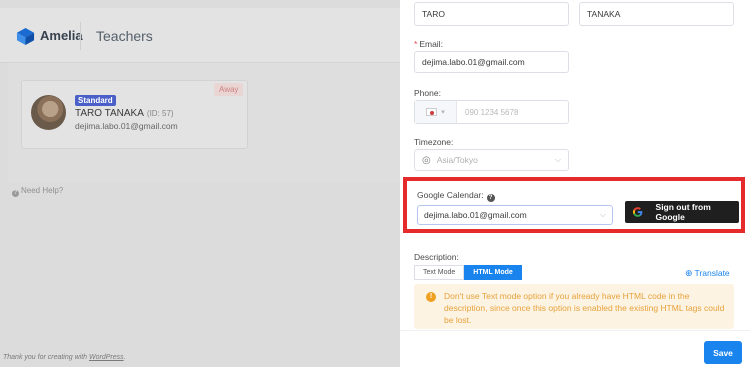 The image size is (750, 367). I want to click on globe-icon: ⊕, so click(689, 273).